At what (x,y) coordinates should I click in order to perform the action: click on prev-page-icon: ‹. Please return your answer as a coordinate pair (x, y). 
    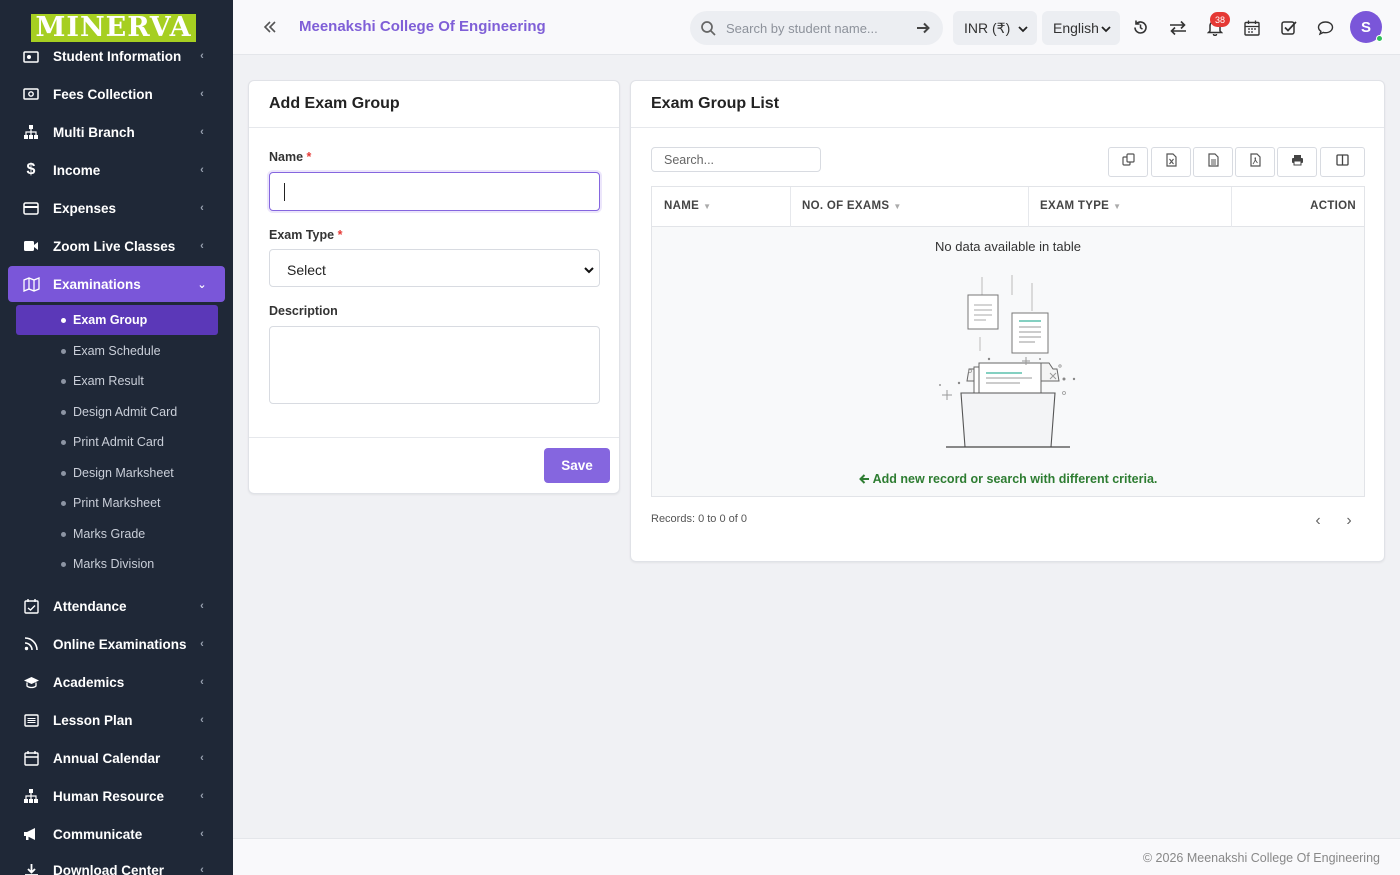
    Looking at the image, I should click on (1318, 520).